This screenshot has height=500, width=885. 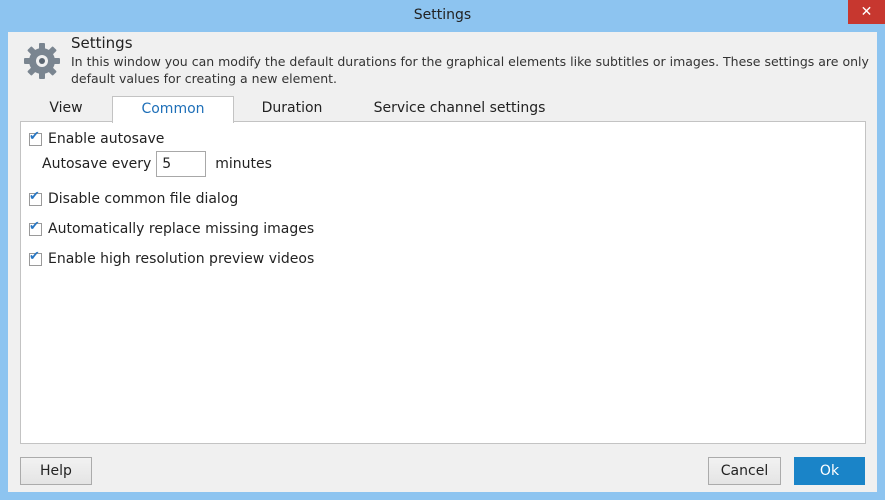 What do you see at coordinates (56, 471) in the screenshot?
I see `help-button: Help` at bounding box center [56, 471].